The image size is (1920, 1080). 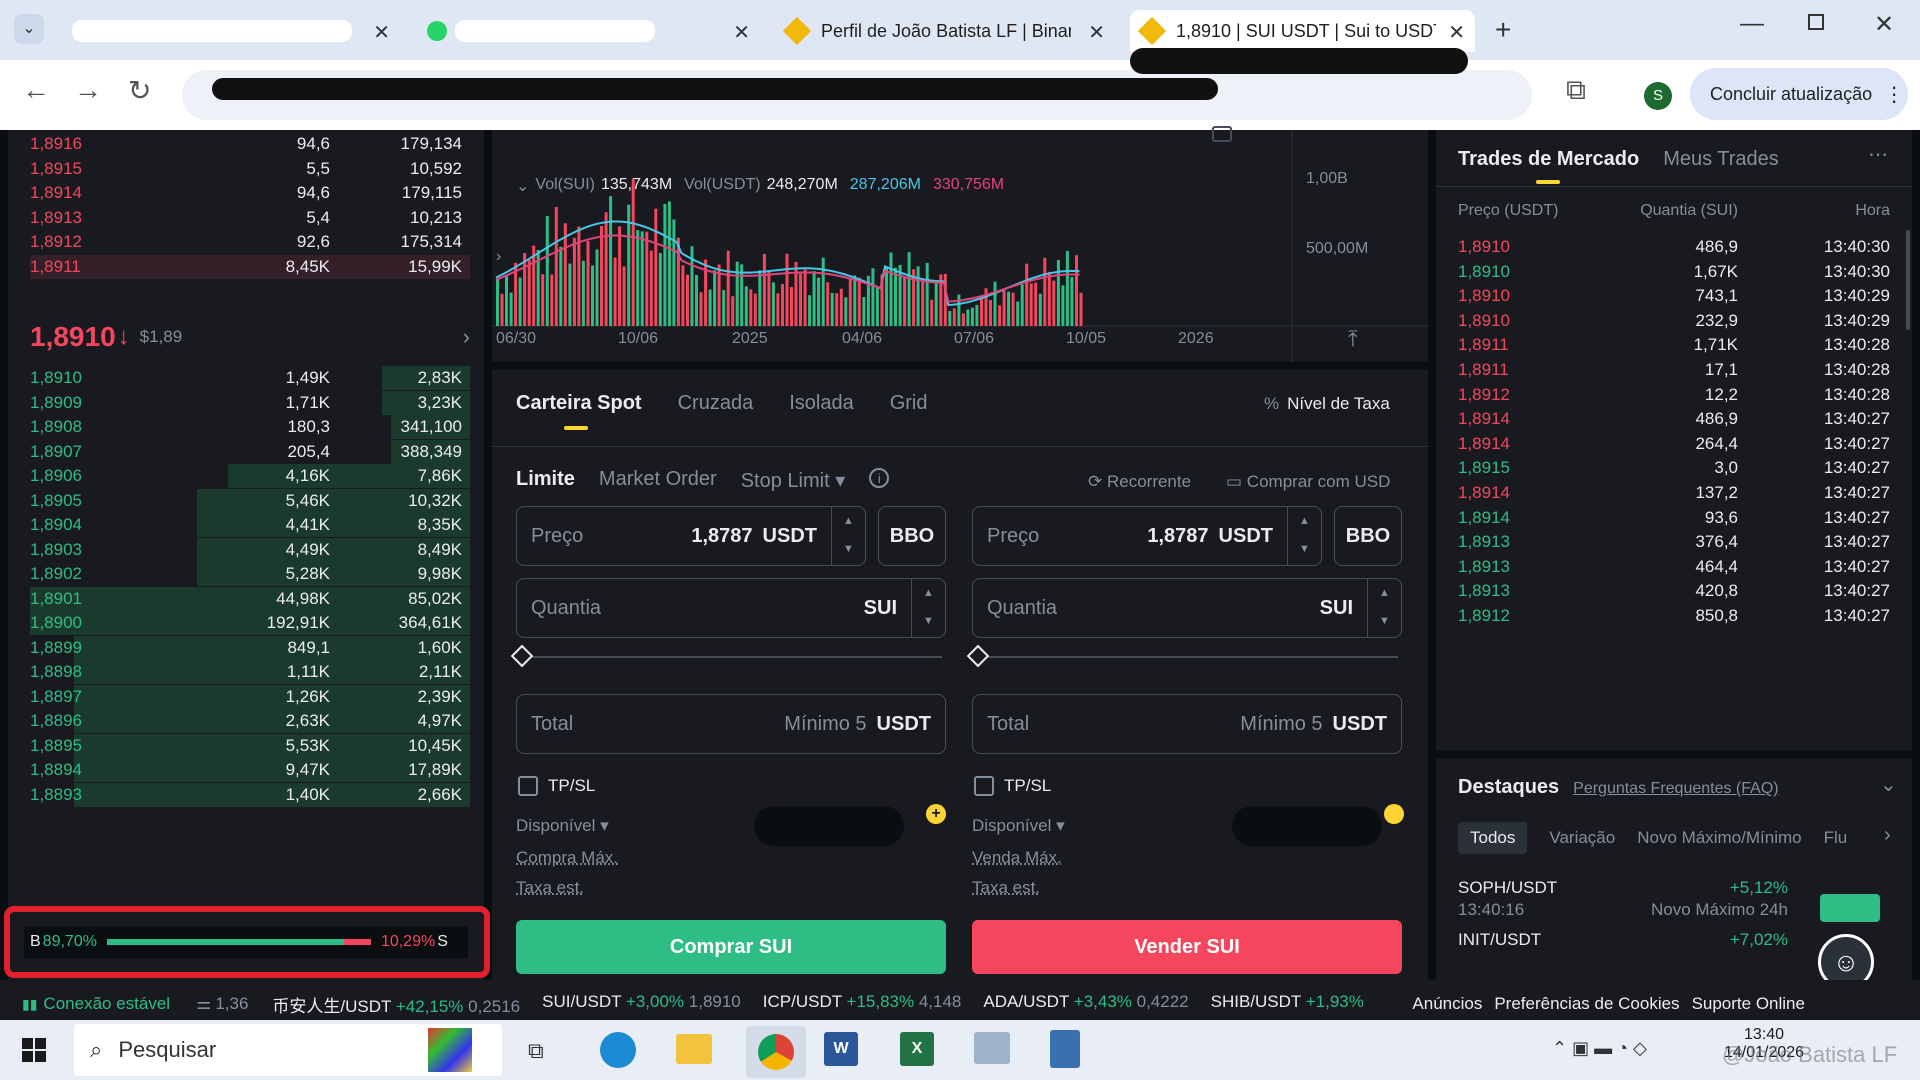 I want to click on tab-carteira-spot: Carteira Spot, so click(x=579, y=403).